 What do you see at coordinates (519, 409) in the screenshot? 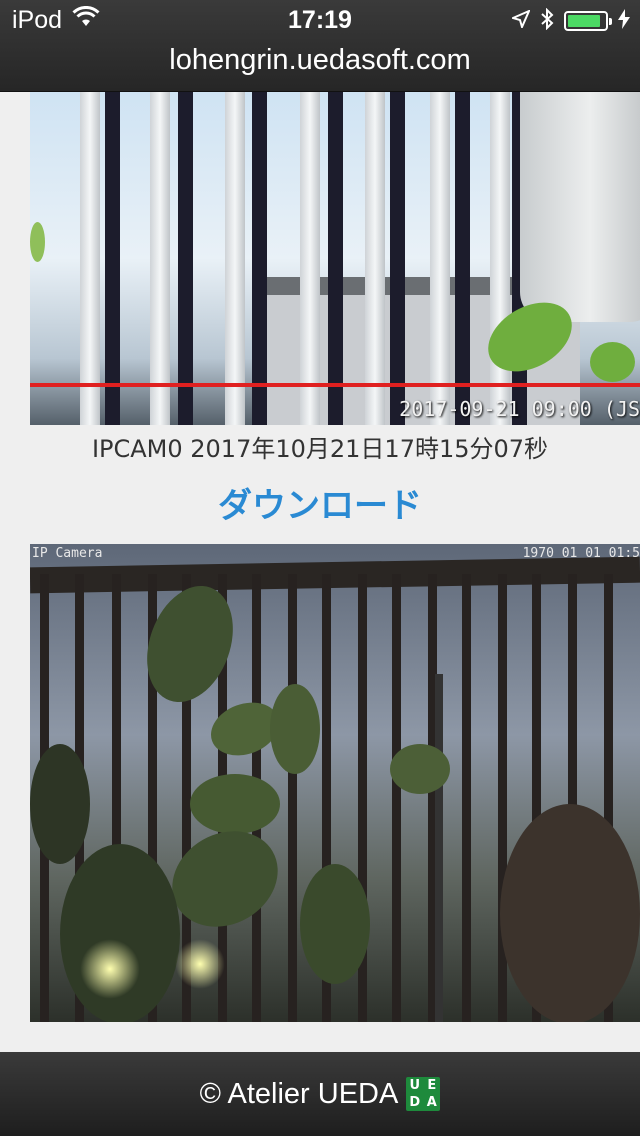
I see `image-timestamp: 2017-09-21 09:00 (JS` at bounding box center [519, 409].